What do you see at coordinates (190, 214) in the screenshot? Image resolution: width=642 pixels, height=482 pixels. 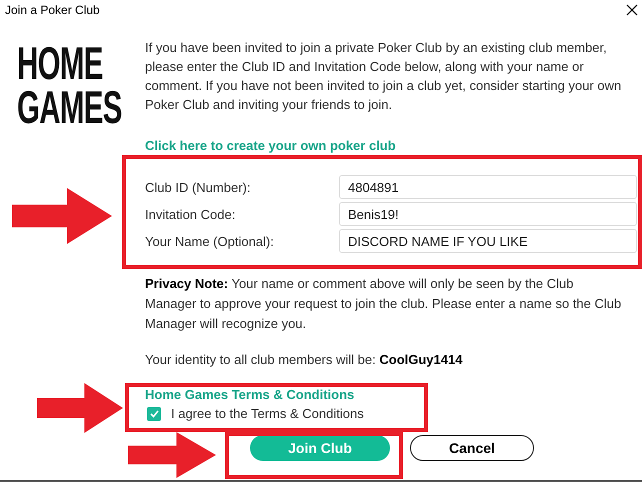 I see `field-label: Invitation Code:` at bounding box center [190, 214].